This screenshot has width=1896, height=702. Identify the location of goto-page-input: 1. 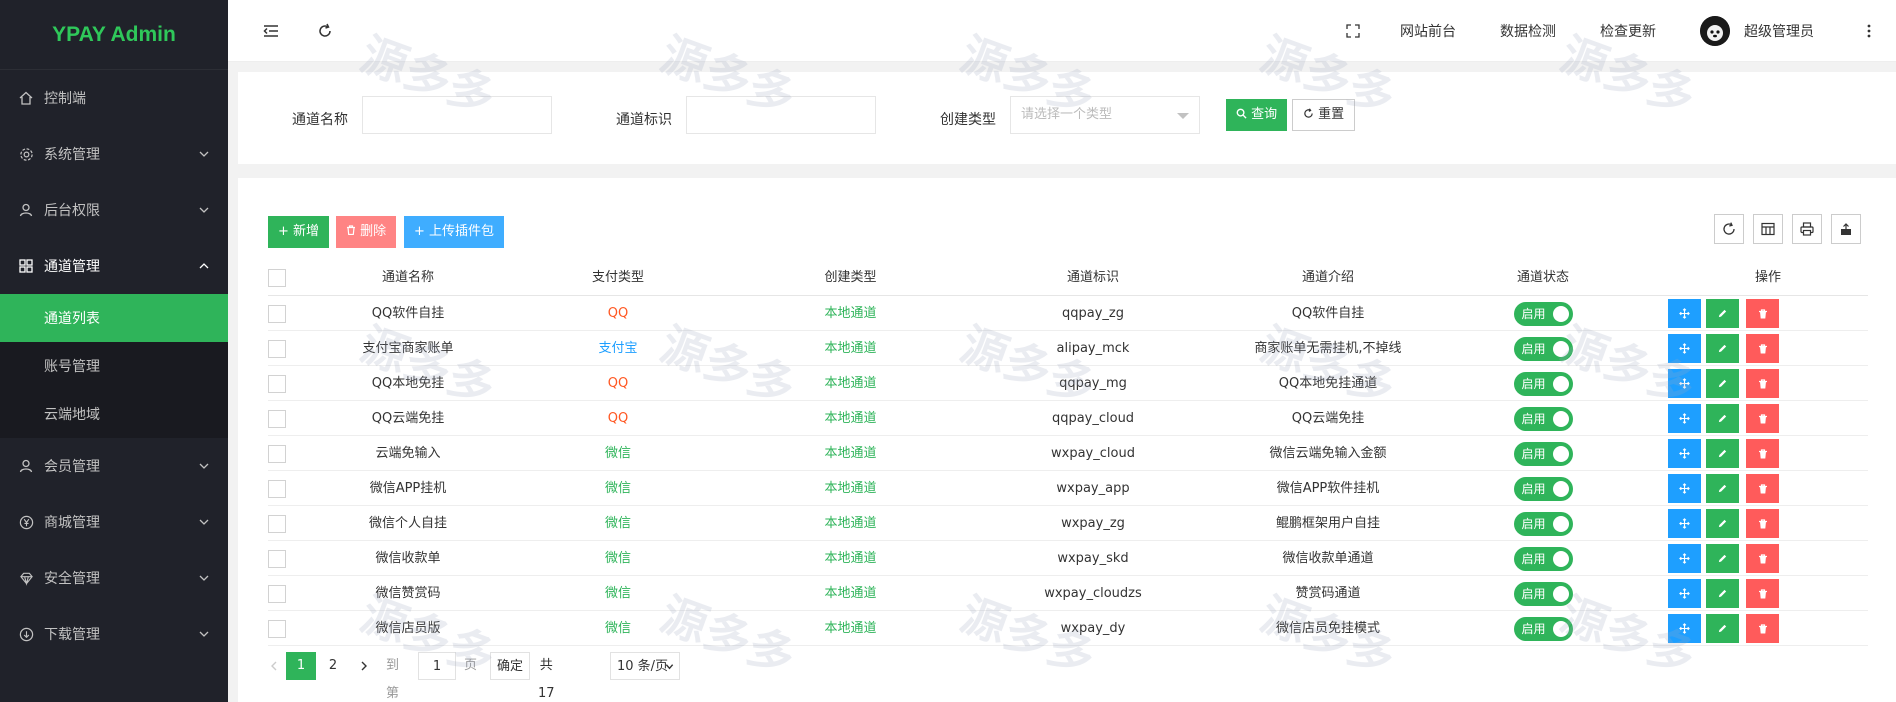
(437, 666).